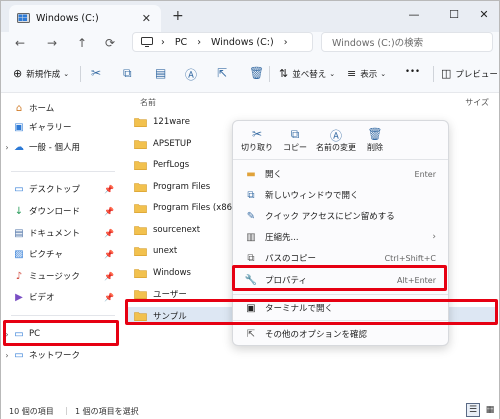  What do you see at coordinates (19, 355) in the screenshot?
I see `network-icon: ▭` at bounding box center [19, 355].